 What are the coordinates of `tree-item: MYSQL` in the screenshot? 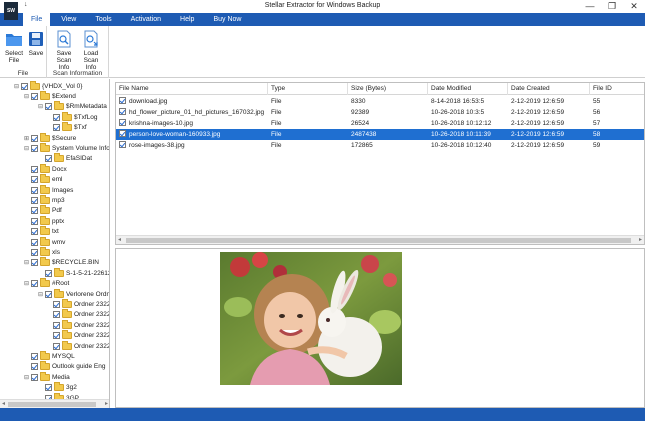 It's located at (49, 355).